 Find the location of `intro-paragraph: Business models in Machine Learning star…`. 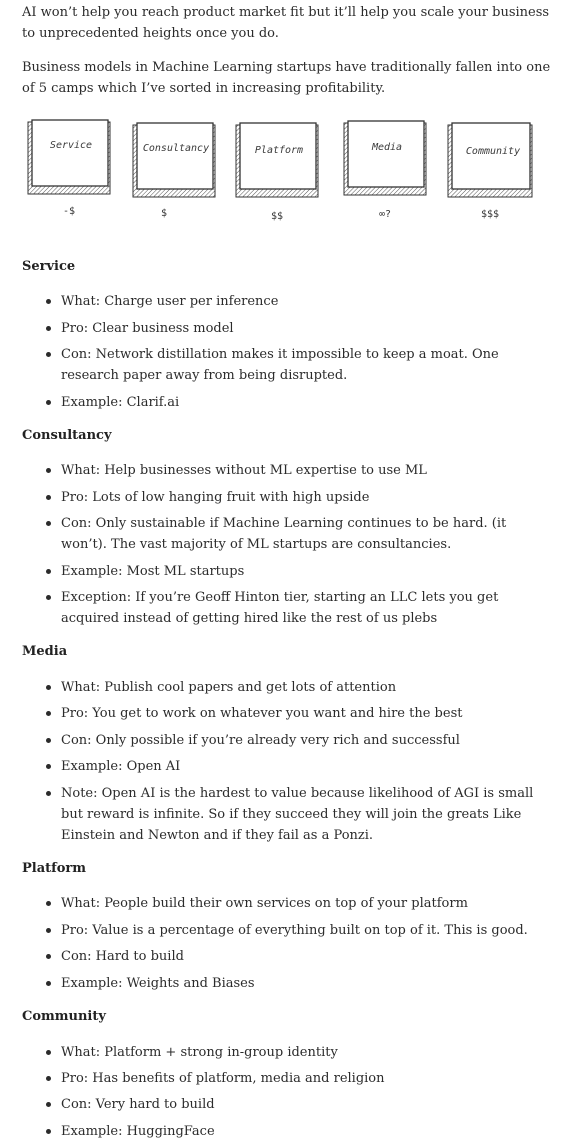

intro-paragraph: Business models in Machine Learning star… is located at coordinates (286, 78).